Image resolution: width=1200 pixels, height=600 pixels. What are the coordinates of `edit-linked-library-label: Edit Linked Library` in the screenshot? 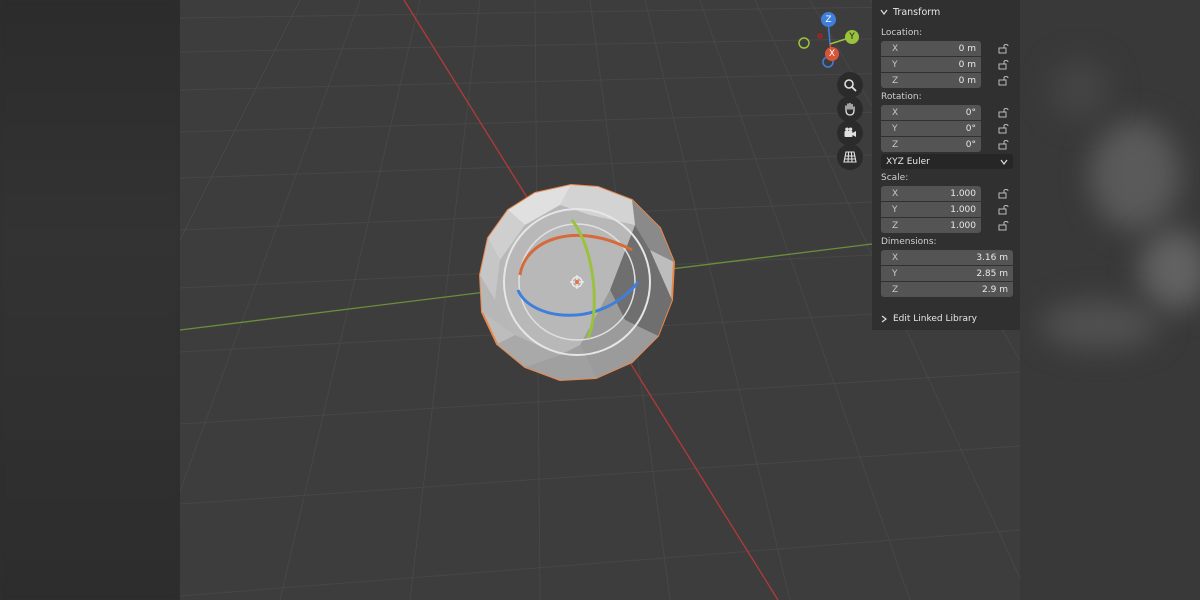 It's located at (935, 319).